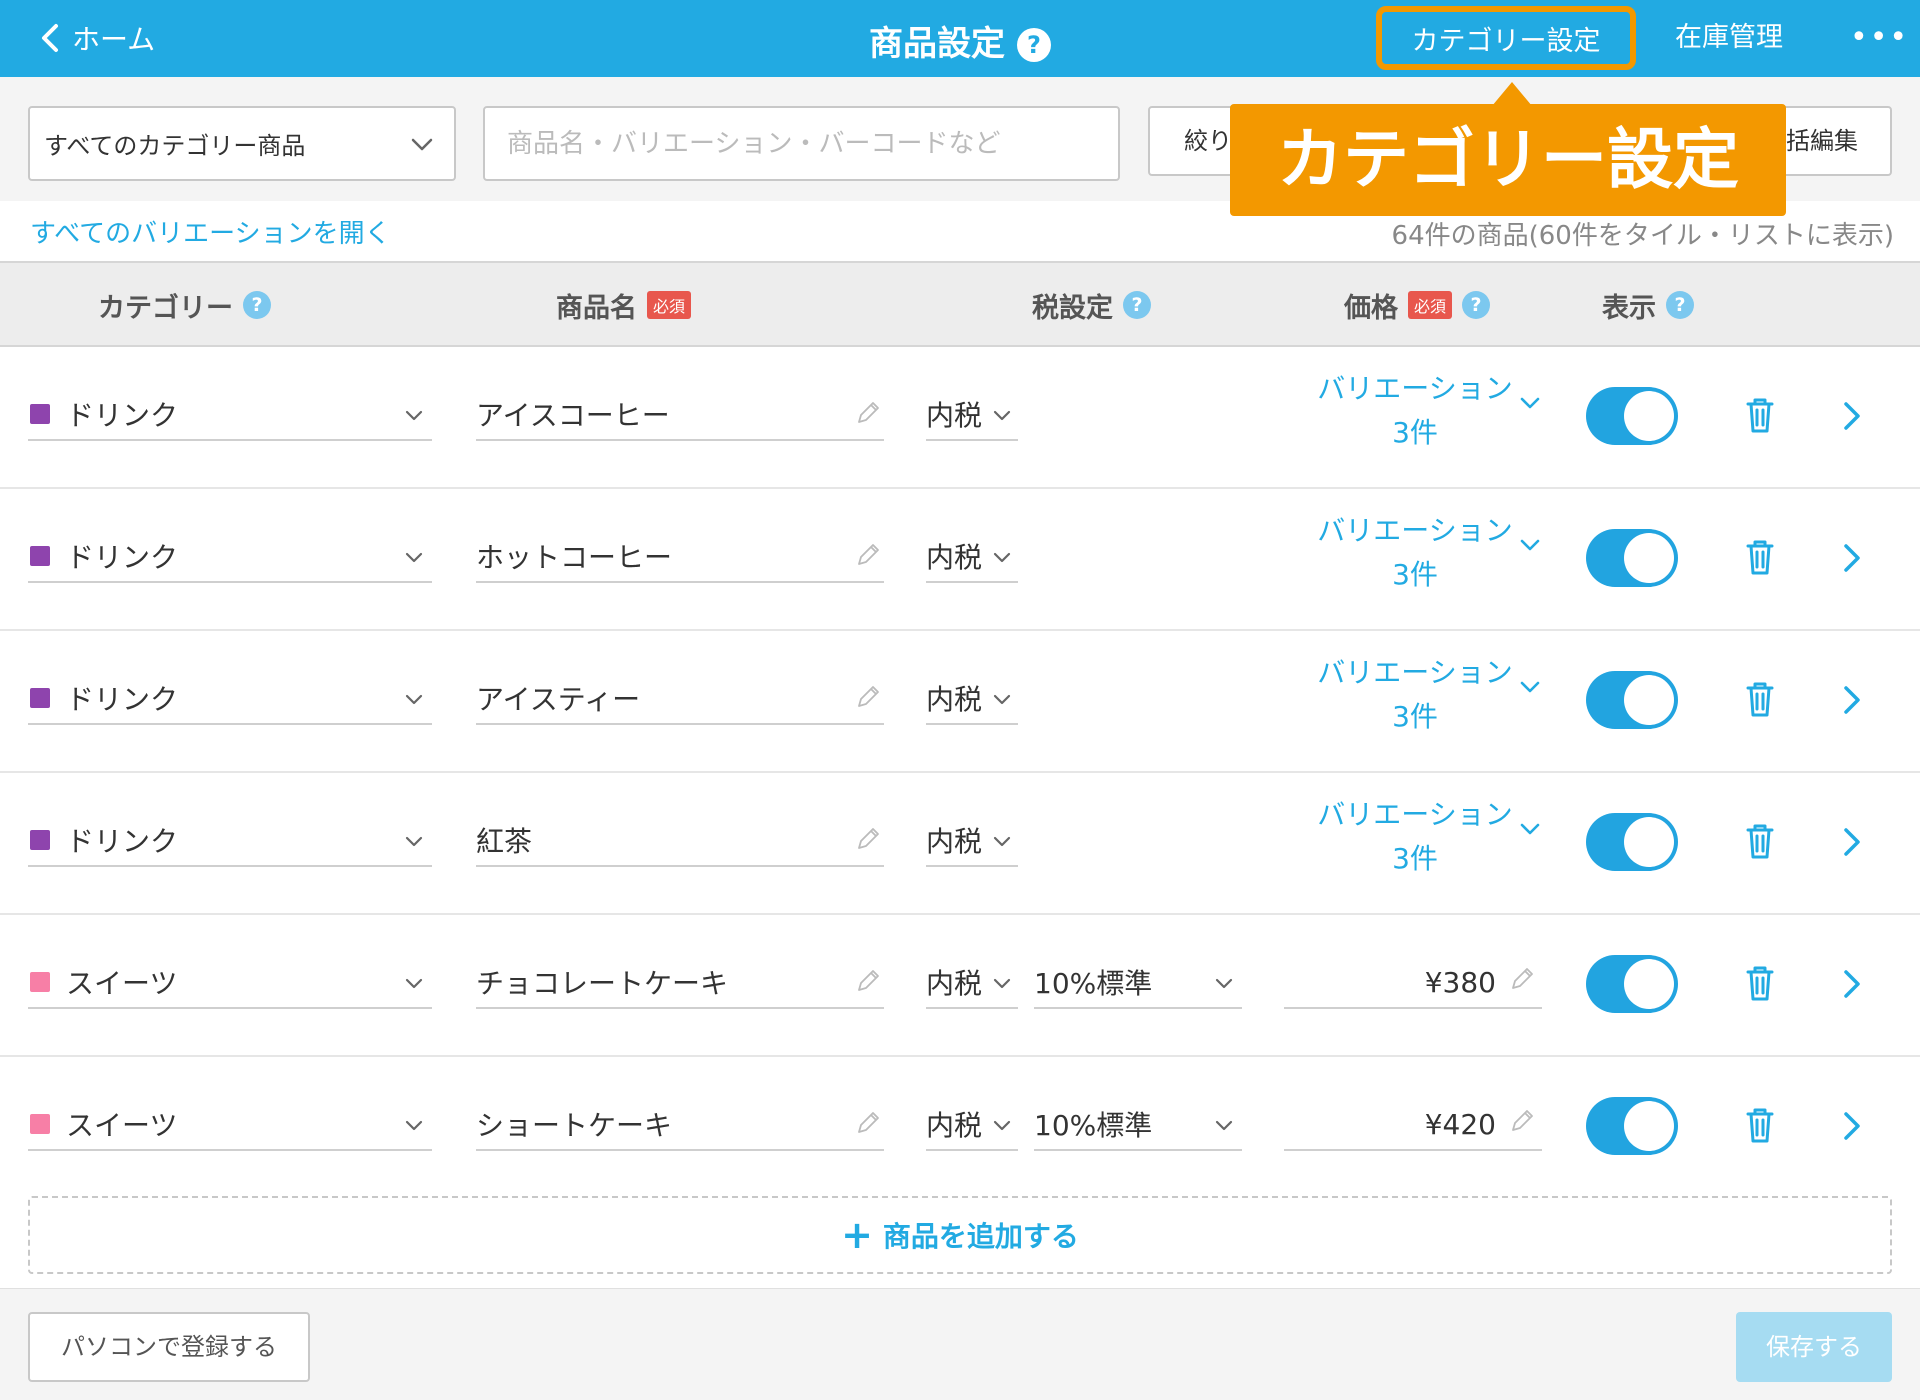  What do you see at coordinates (857, 1235) in the screenshot?
I see `plus-icon: +` at bounding box center [857, 1235].